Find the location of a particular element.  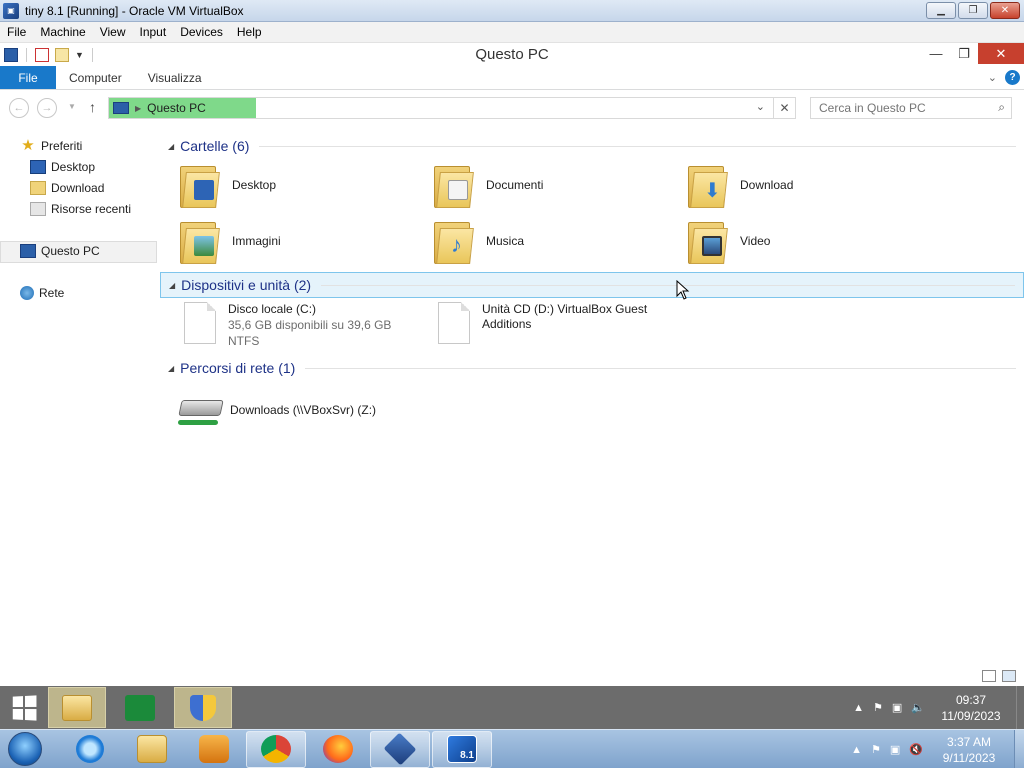

taskbar-security-button is located at coordinates (203, 707).